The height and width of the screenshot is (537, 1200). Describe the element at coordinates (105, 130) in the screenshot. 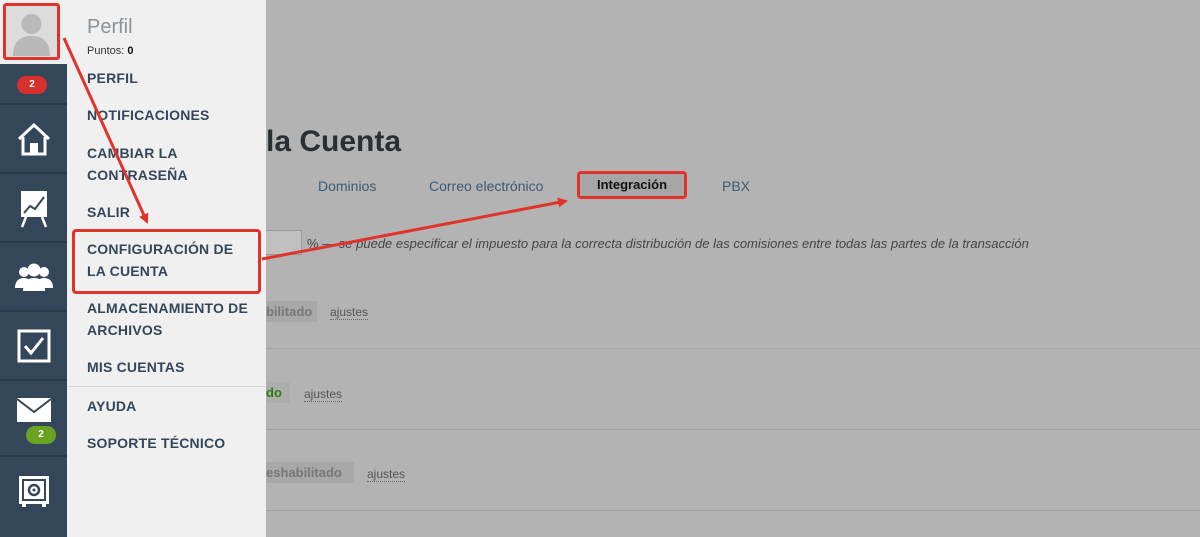

I see `arrow-to-account-settings` at that location.